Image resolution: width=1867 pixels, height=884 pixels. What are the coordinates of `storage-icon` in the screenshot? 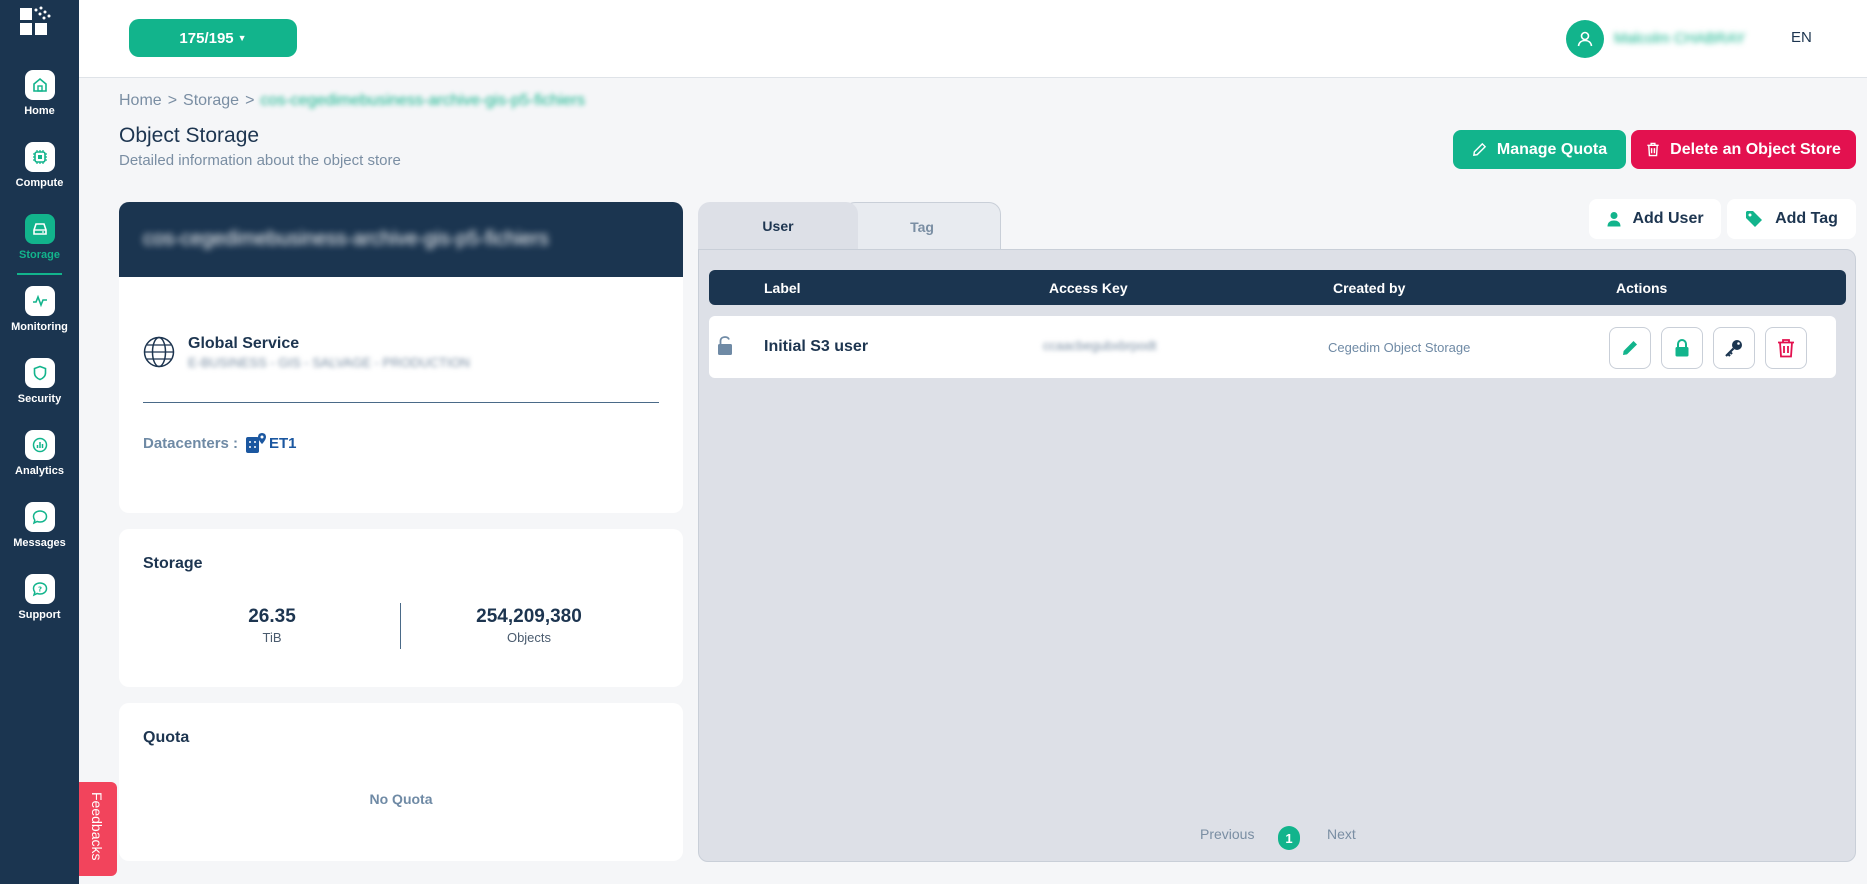 It's located at (39, 229).